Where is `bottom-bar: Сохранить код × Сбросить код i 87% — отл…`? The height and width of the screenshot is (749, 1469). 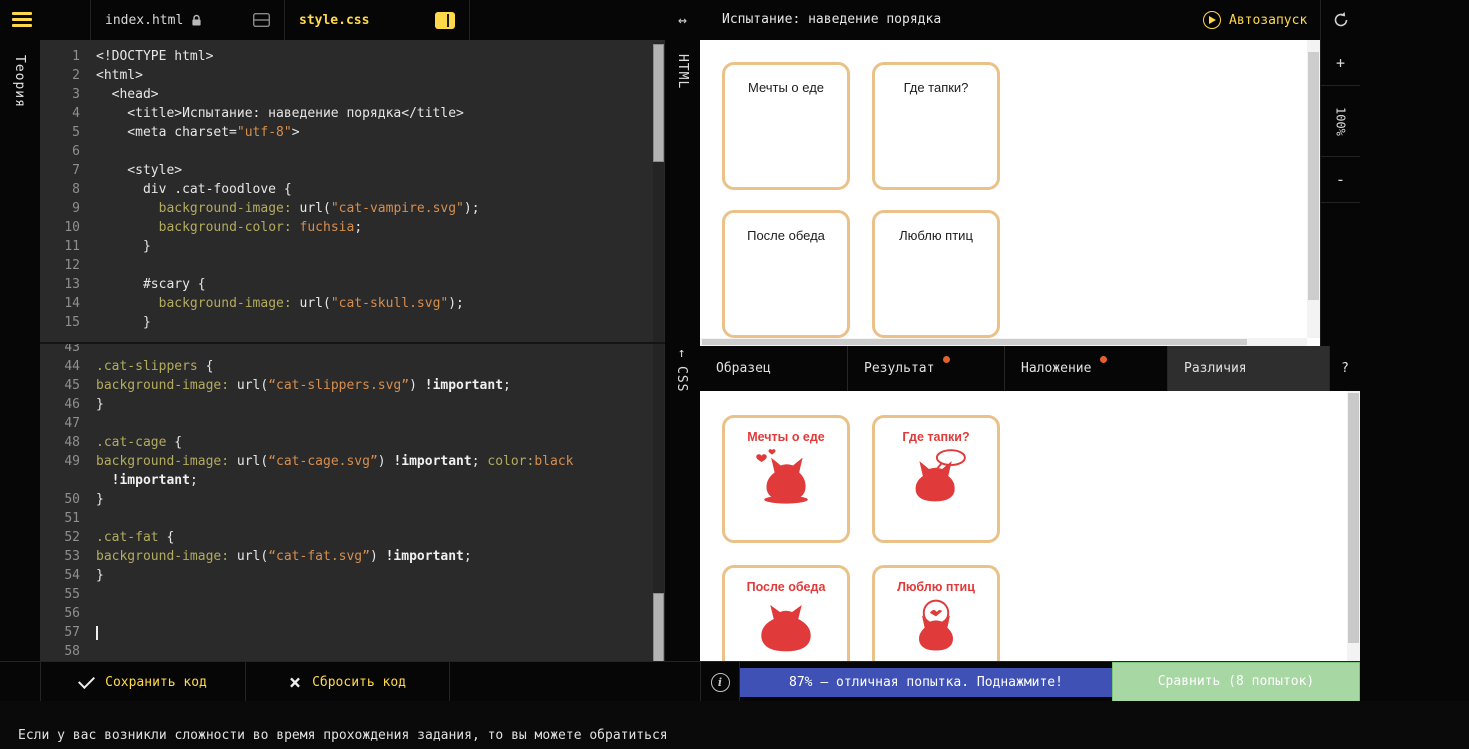 bottom-bar: Сохранить код × Сбросить код i 87% — отл… is located at coordinates (680, 681).